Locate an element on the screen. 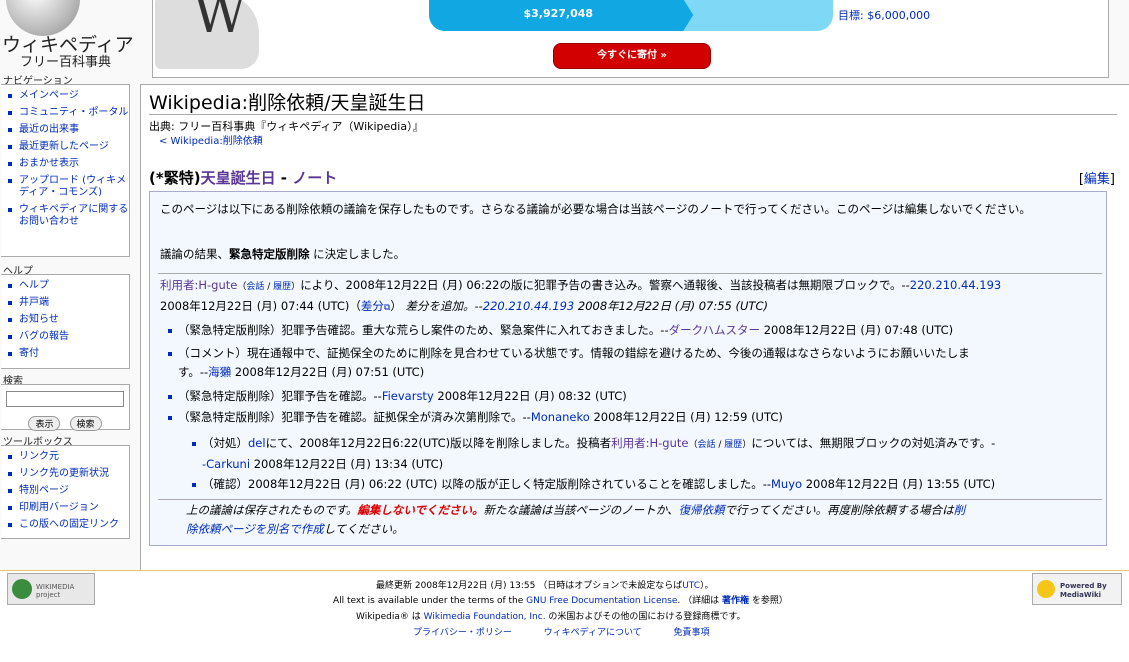  nav-current-events: 最近の出来事 is located at coordinates (49, 129).